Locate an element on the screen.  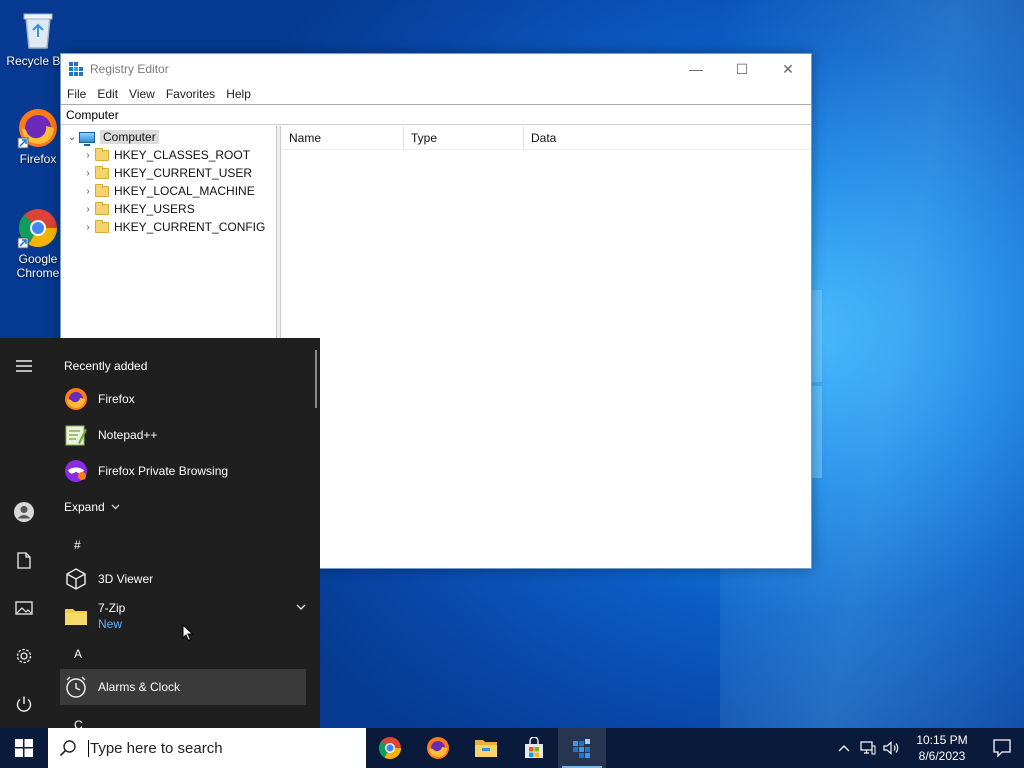
tree-node-computer: ⌄ Computer is located at coordinates (168, 137).